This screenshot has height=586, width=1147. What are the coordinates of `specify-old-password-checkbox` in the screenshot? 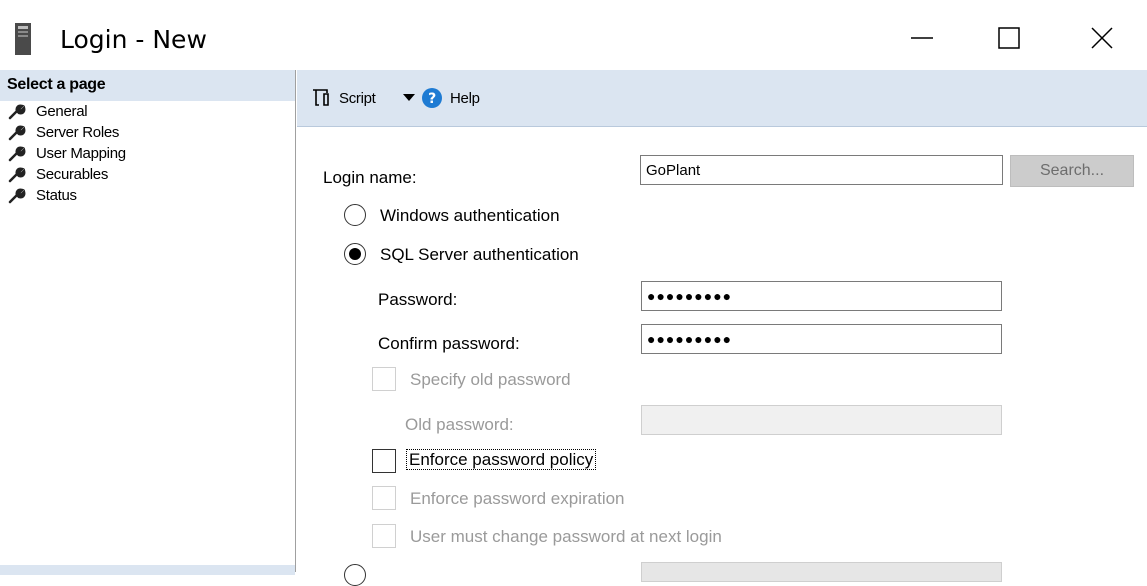 It's located at (384, 379).